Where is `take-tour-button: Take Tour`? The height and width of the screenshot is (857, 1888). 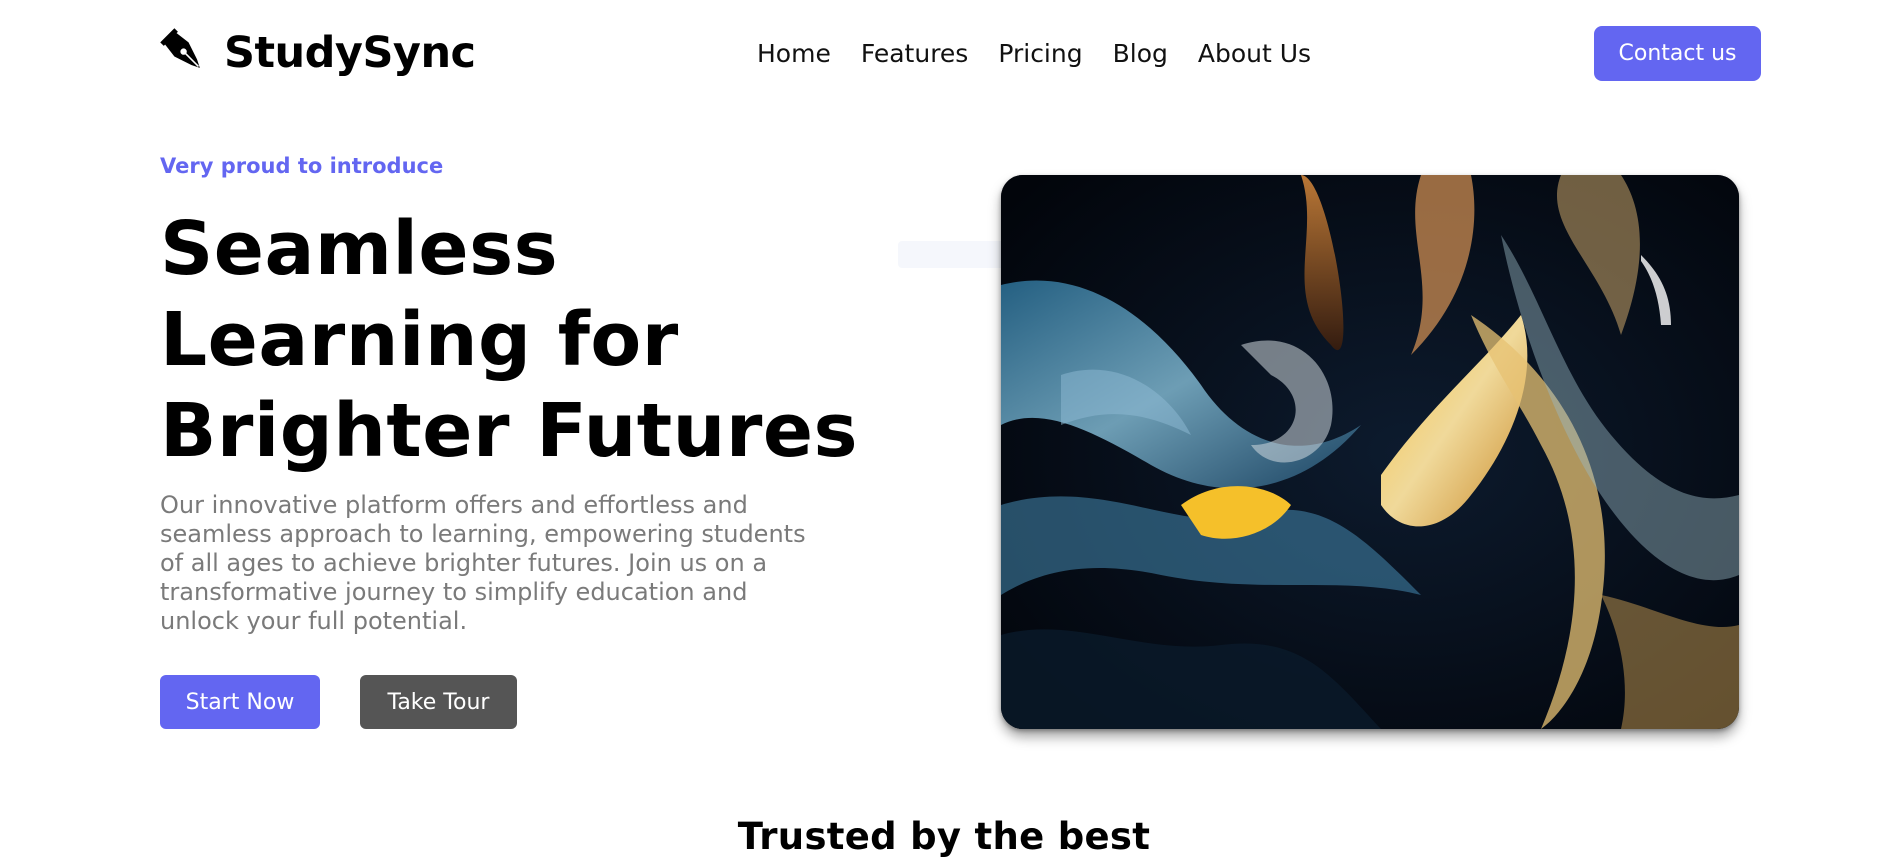
take-tour-button: Take Tour is located at coordinates (438, 702).